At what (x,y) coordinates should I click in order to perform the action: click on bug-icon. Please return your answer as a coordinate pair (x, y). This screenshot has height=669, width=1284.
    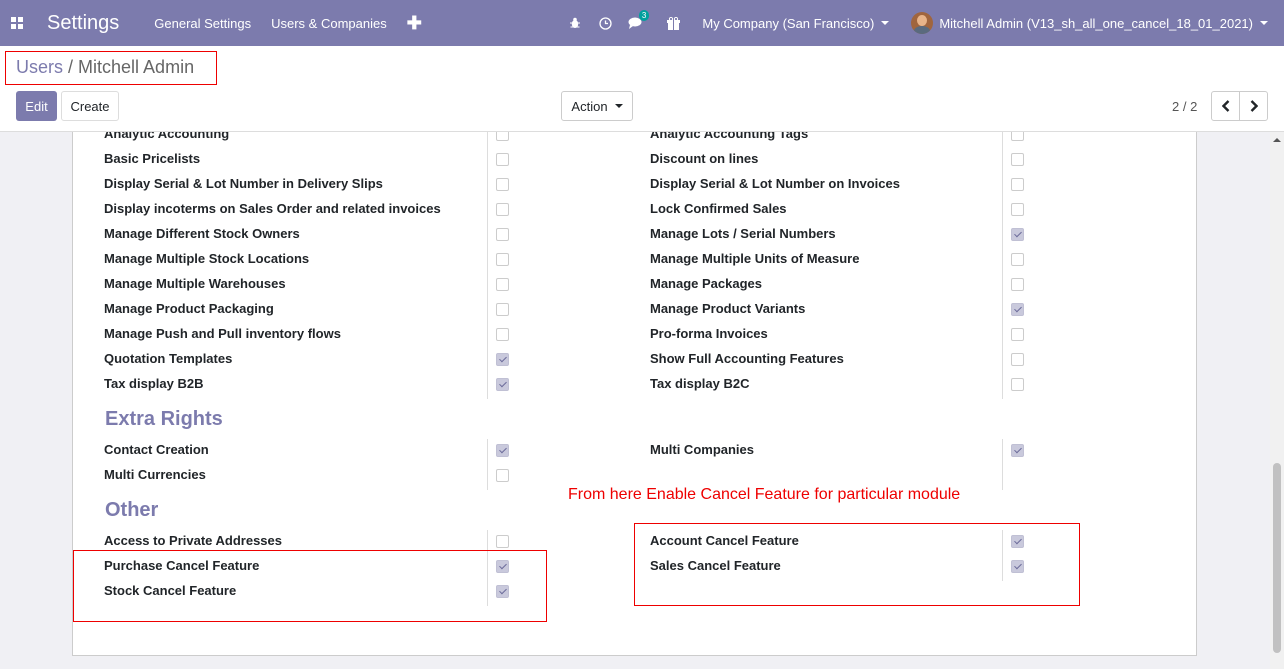
    Looking at the image, I should click on (575, 23).